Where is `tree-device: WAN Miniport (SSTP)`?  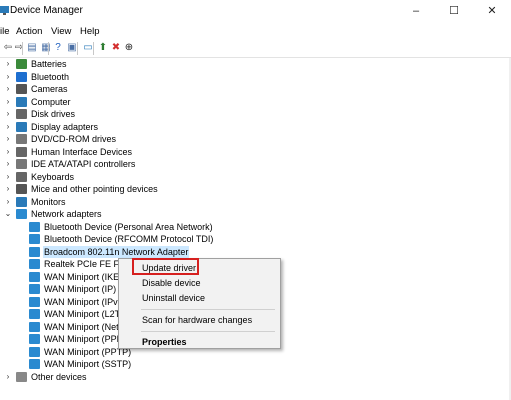 tree-device: WAN Miniport (SSTP) is located at coordinates (255, 364).